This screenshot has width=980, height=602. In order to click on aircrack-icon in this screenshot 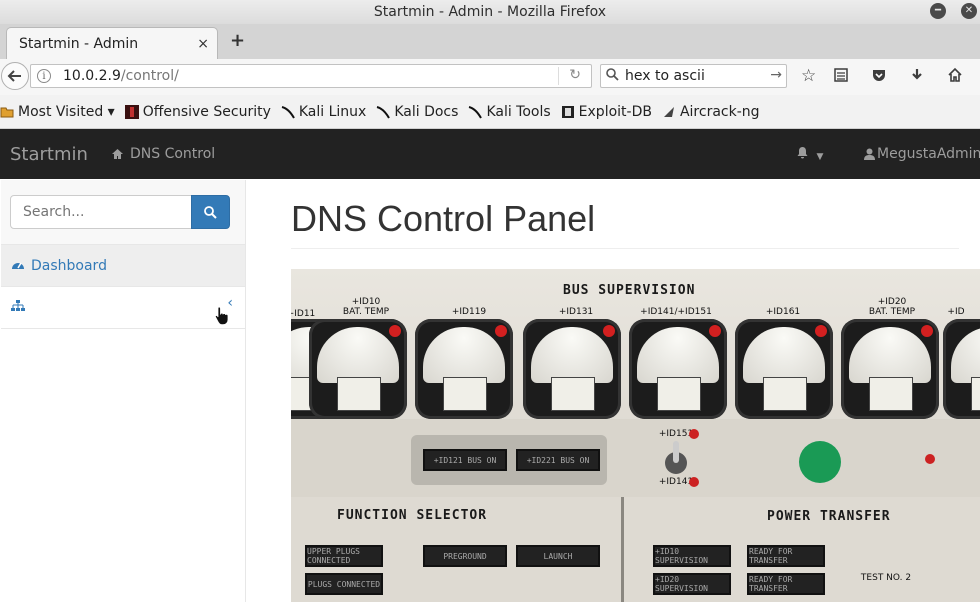, I will do `click(669, 112)`.